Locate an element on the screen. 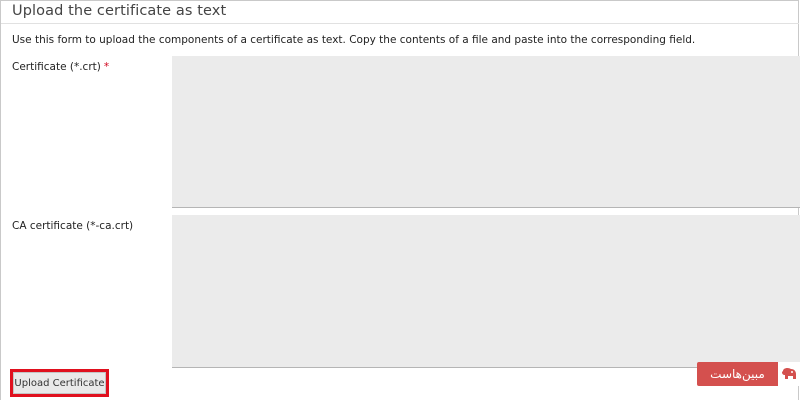  panel-title: Upload the certificate as text is located at coordinates (119, 11).